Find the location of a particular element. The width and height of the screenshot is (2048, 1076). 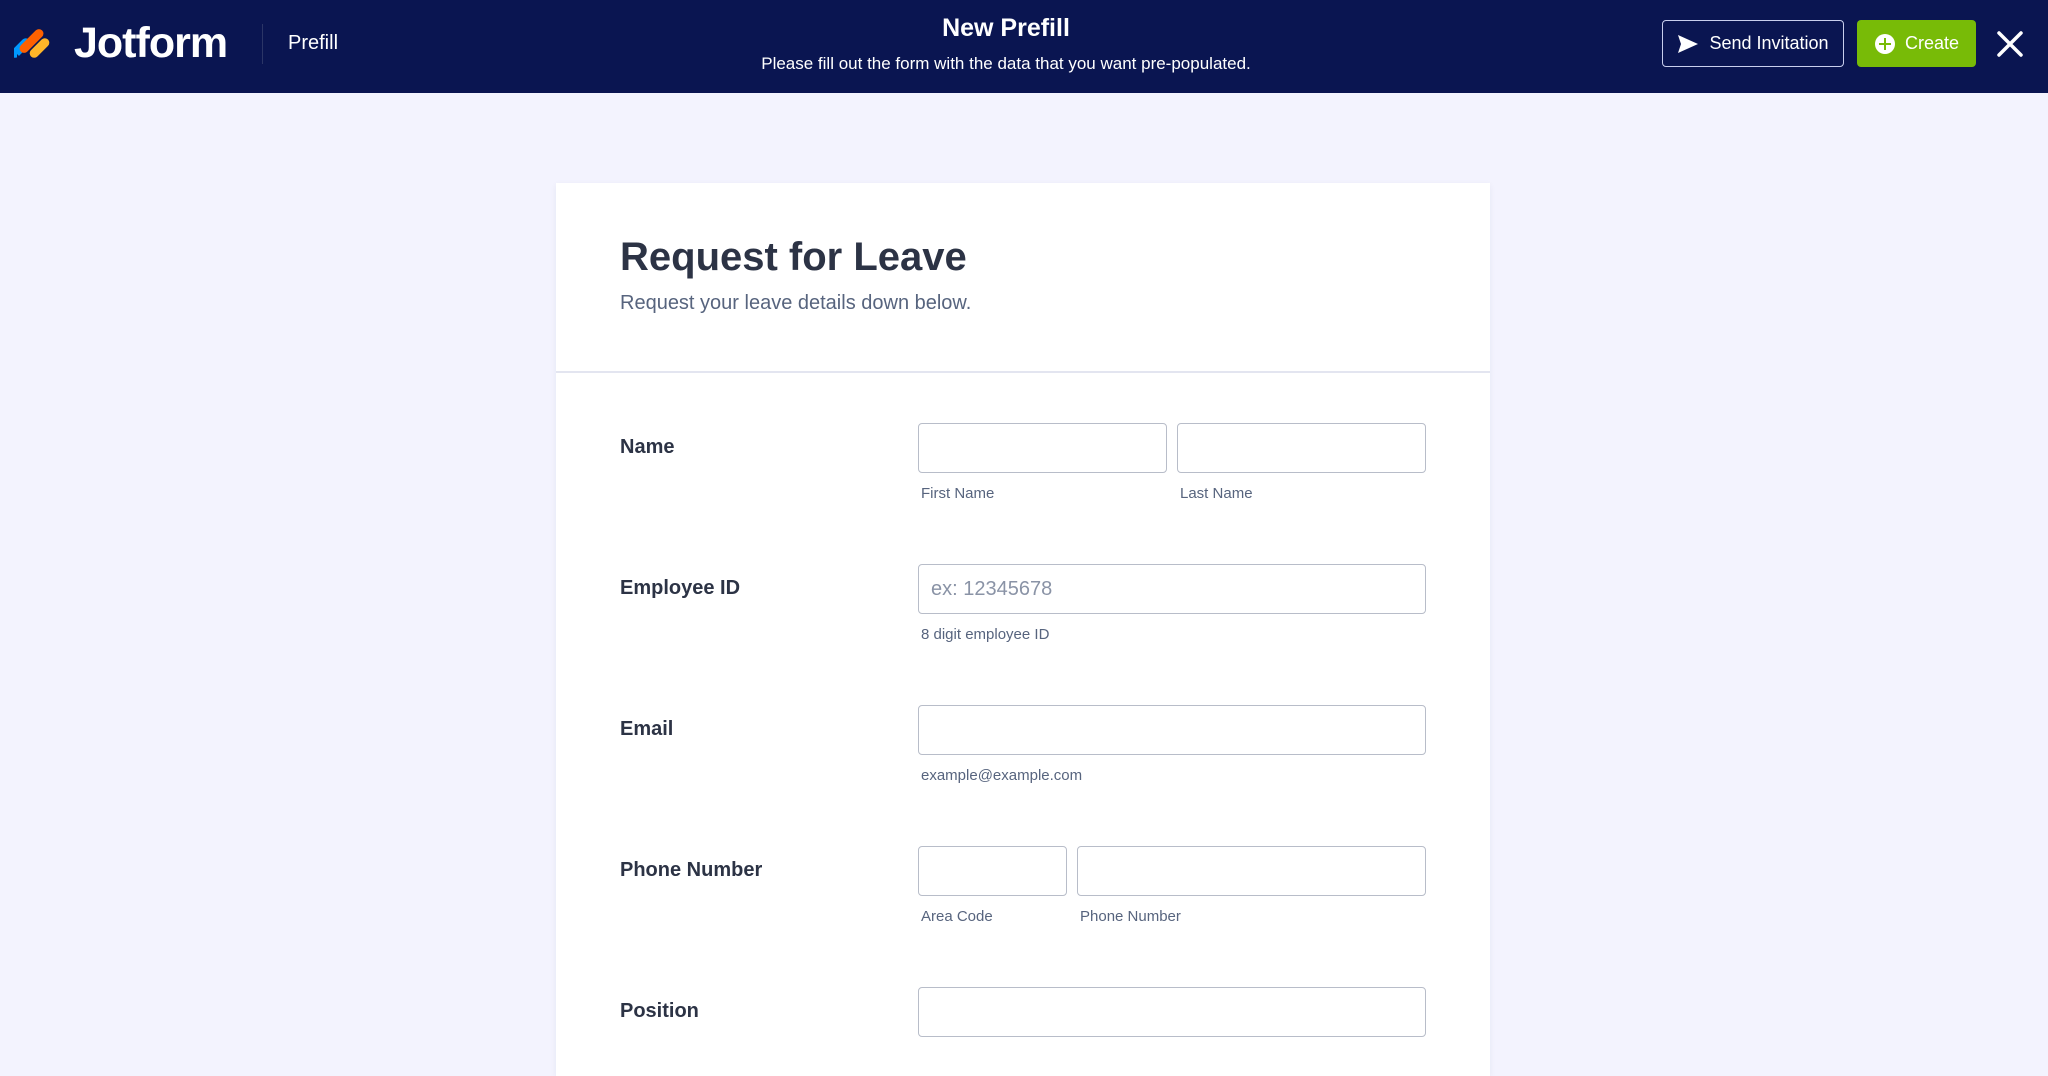

last-name-sublabel: Last Name is located at coordinates (1216, 493).